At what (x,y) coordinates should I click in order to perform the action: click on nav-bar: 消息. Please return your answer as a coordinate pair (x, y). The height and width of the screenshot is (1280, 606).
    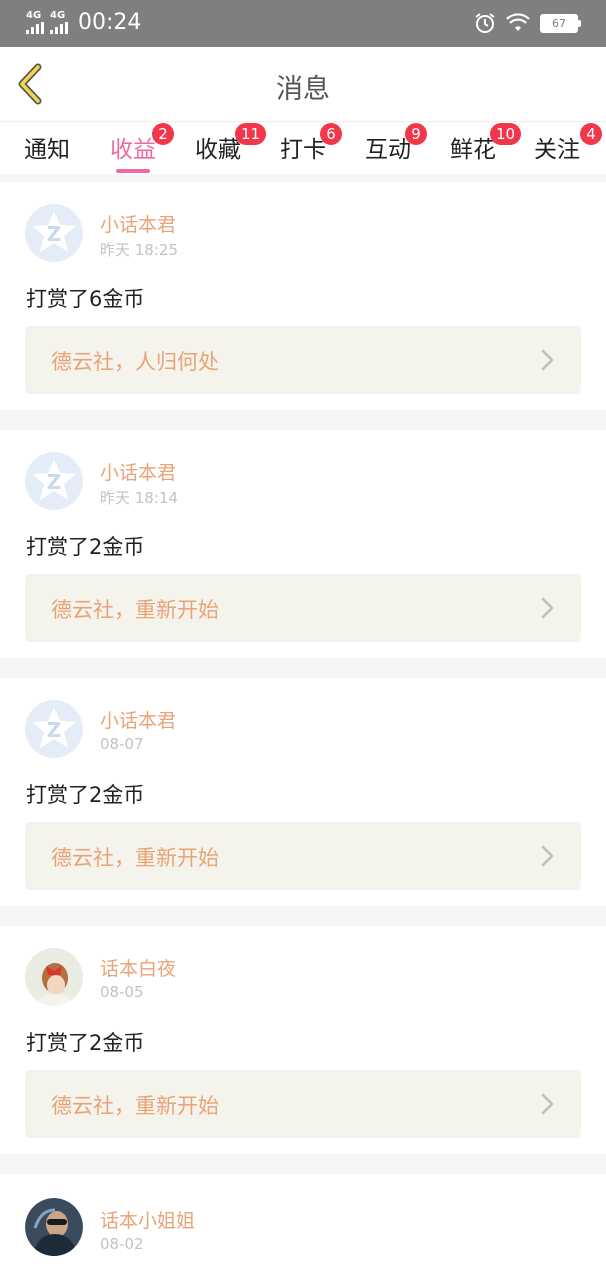
    Looking at the image, I should click on (303, 84).